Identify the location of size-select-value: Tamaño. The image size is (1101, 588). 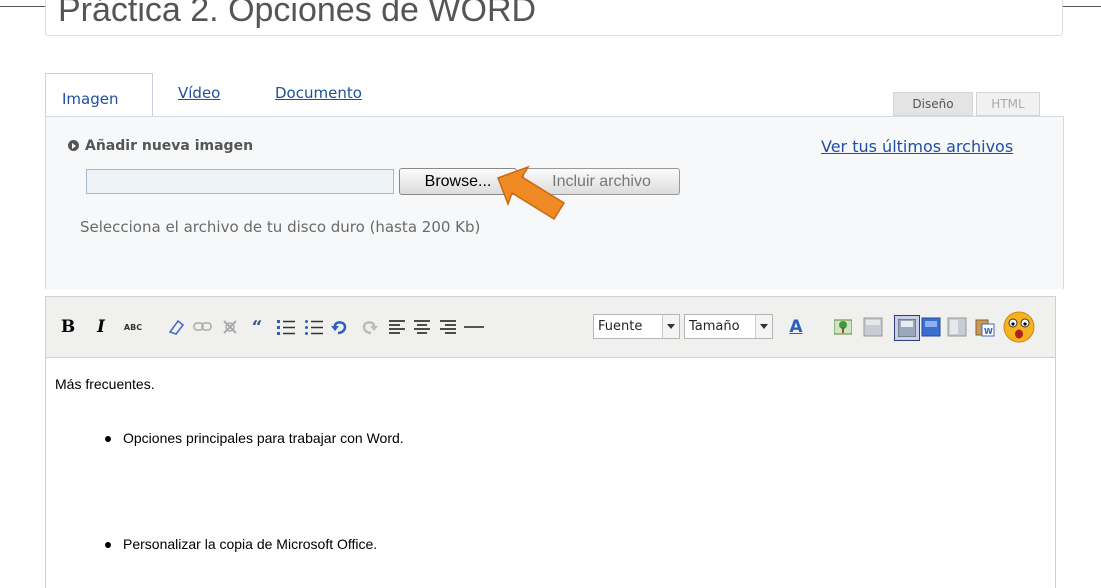
(714, 326).